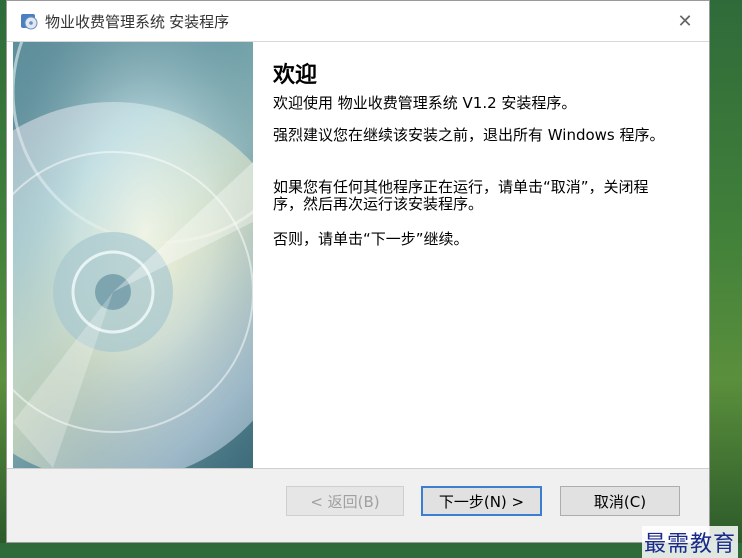  I want to click on button-divider, so click(358, 468).